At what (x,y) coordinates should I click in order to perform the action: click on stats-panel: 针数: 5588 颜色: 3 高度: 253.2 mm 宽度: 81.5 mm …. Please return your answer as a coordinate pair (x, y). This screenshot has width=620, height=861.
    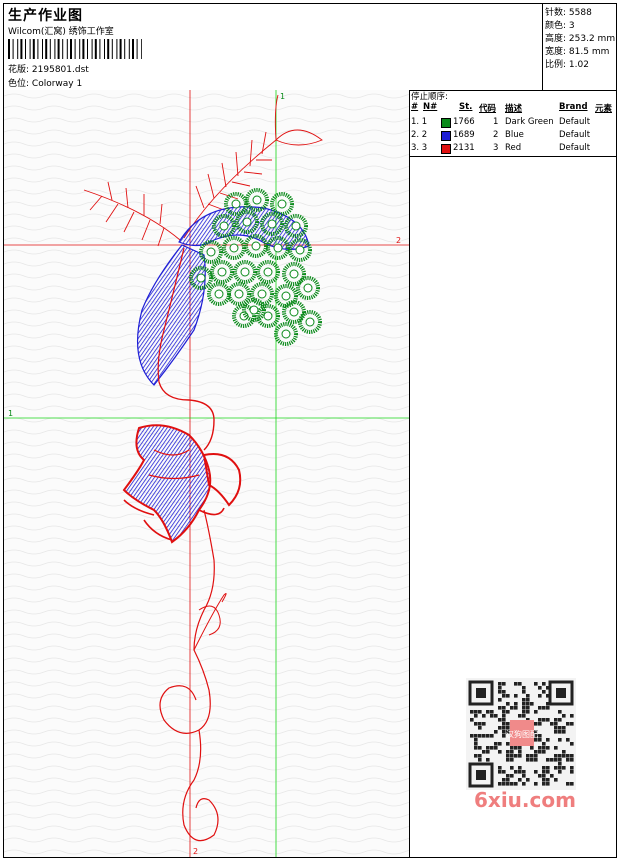
    Looking at the image, I should click on (579, 47).